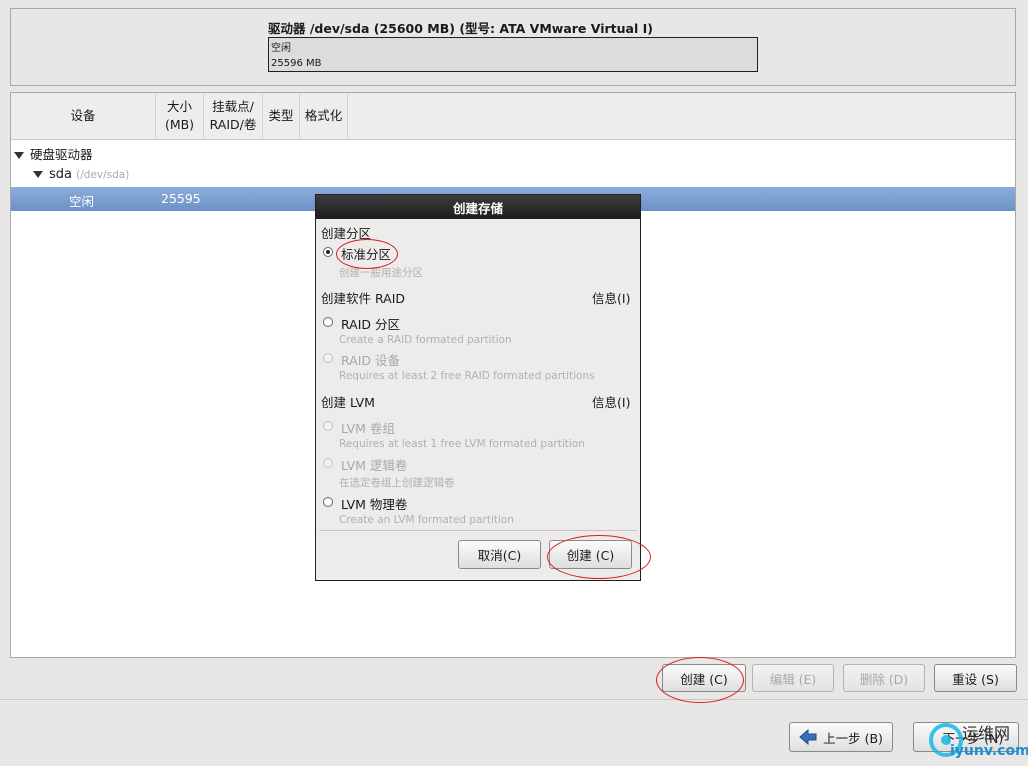 This screenshot has width=1028, height=766. Describe the element at coordinates (478, 207) in the screenshot. I see `dialog-title: 创建存储` at that location.